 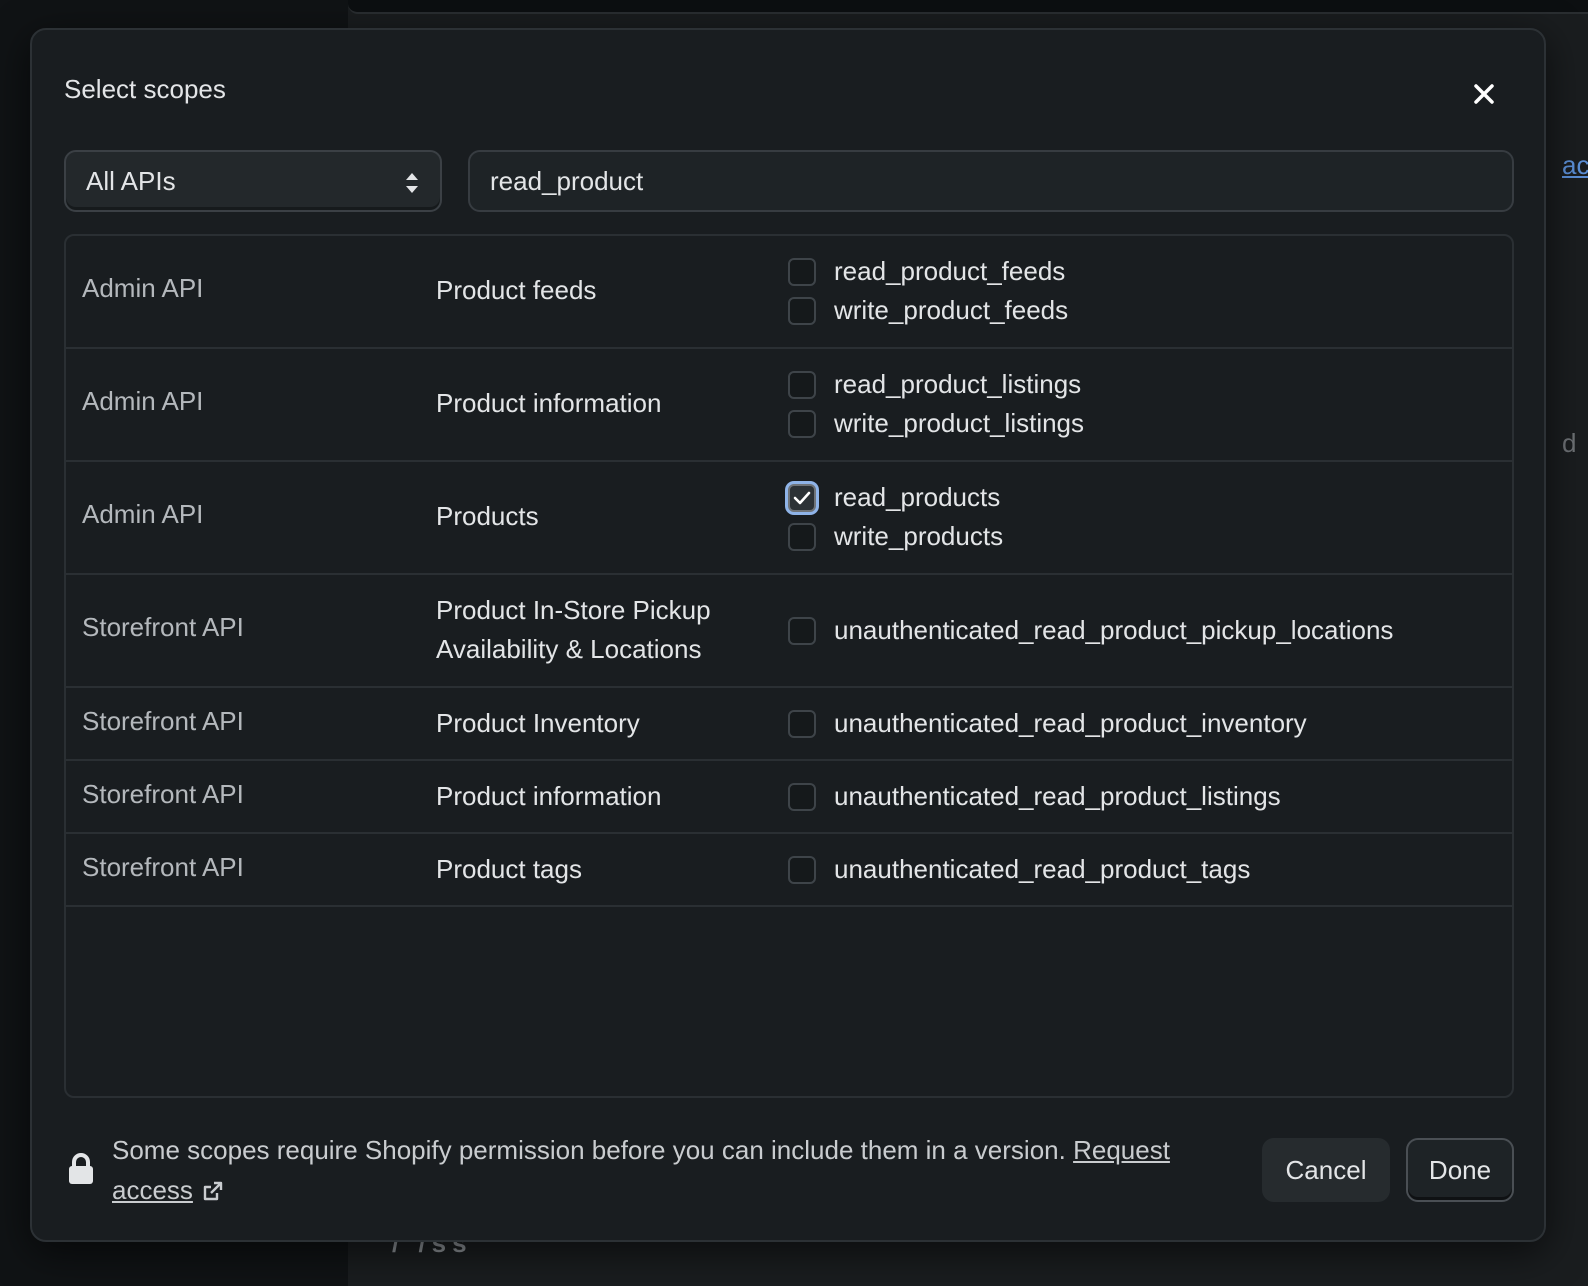 I want to click on scope-option: write_product_listings, so click(x=936, y=423).